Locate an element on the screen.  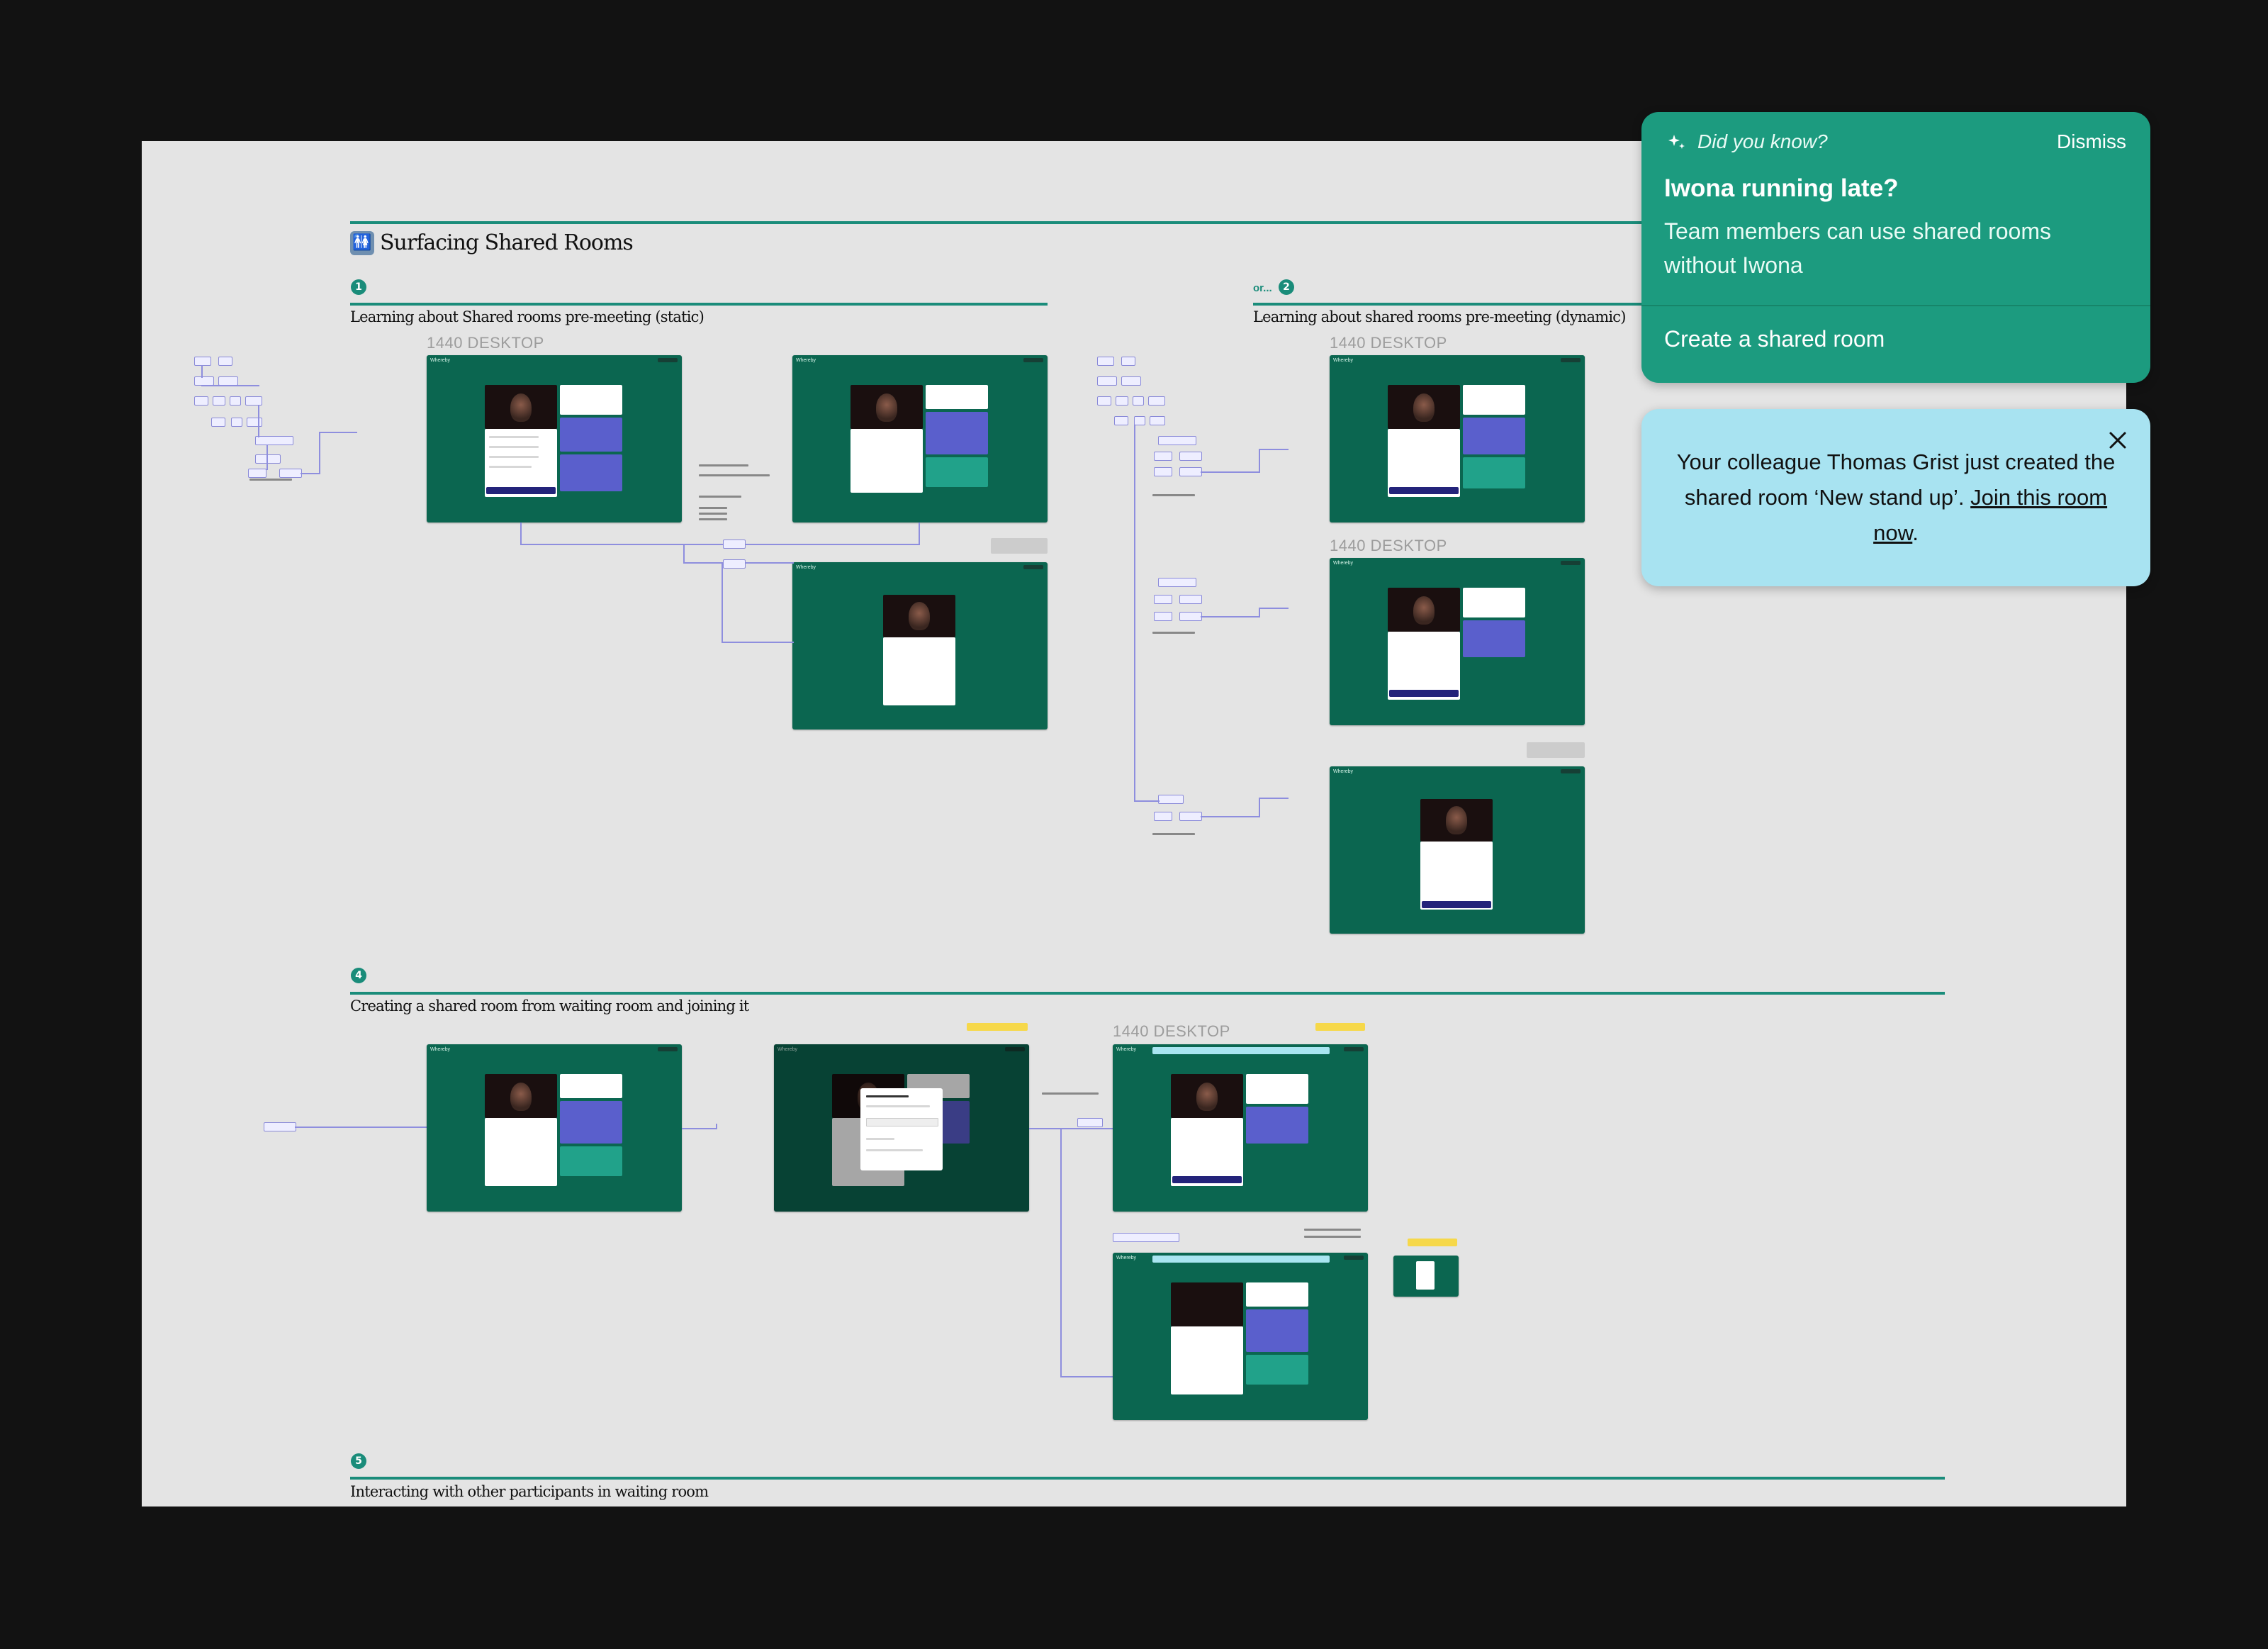
kicker-text: Did you know? is located at coordinates (1762, 141).